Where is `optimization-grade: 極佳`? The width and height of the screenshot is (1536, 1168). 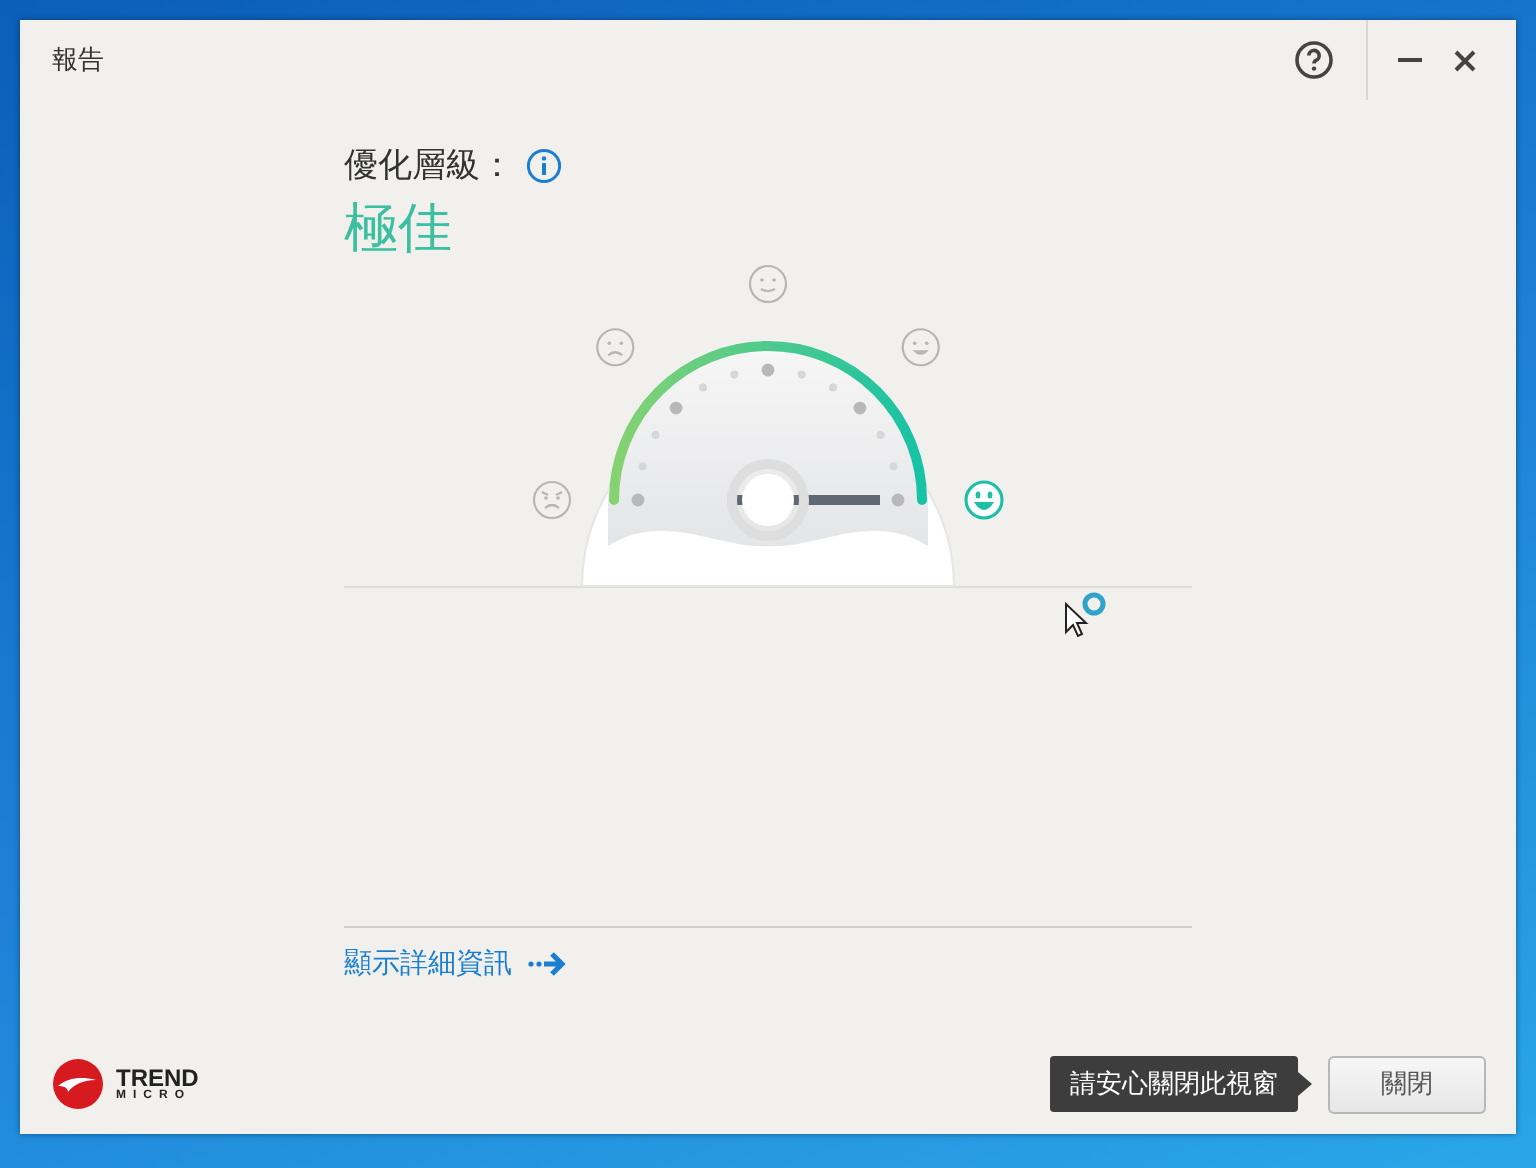
optimization-grade: 極佳 is located at coordinates (399, 230).